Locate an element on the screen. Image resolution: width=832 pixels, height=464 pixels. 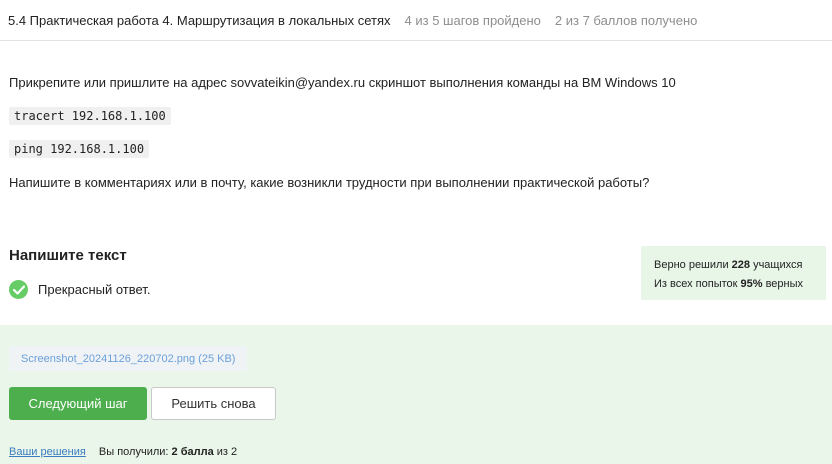
next-step-button: Следующий шаг is located at coordinates (78, 403).